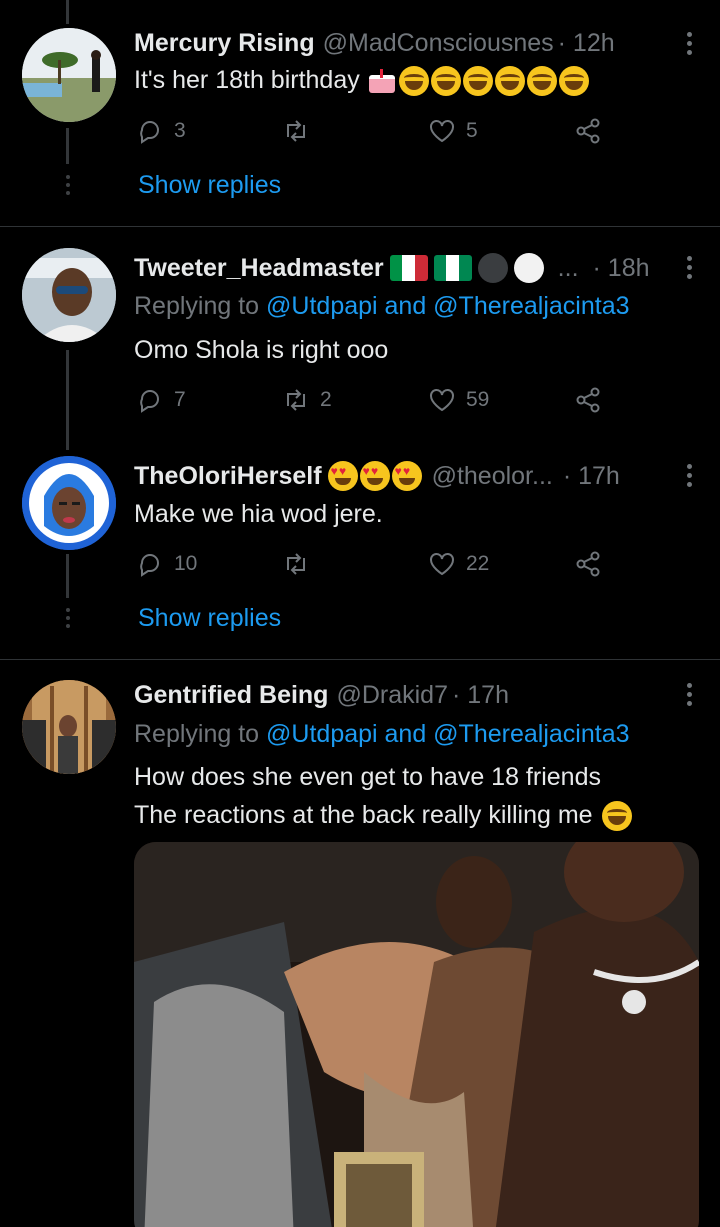 The image size is (720, 1227). I want to click on like-count: 5, so click(472, 130).